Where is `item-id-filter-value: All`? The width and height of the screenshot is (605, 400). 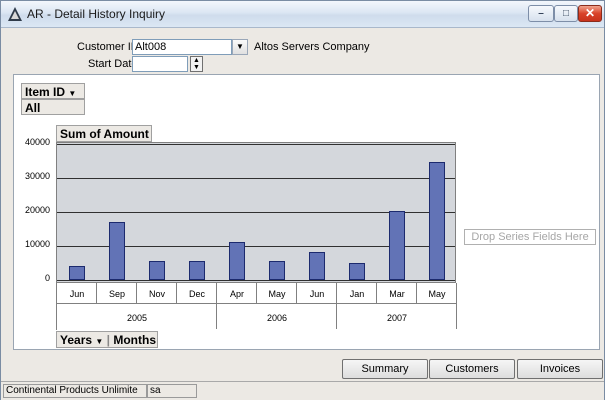
item-id-filter-value: All is located at coordinates (53, 107).